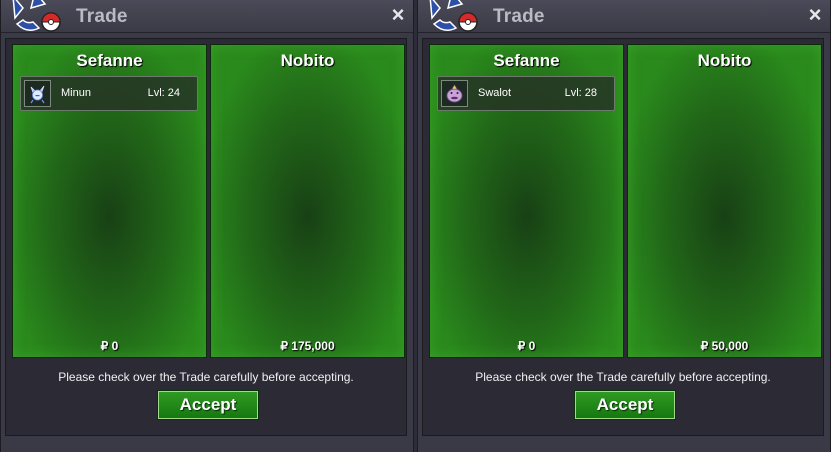 The width and height of the screenshot is (831, 452). What do you see at coordinates (526, 93) in the screenshot?
I see `pokemon-slot: Swalot Lvl: 28` at bounding box center [526, 93].